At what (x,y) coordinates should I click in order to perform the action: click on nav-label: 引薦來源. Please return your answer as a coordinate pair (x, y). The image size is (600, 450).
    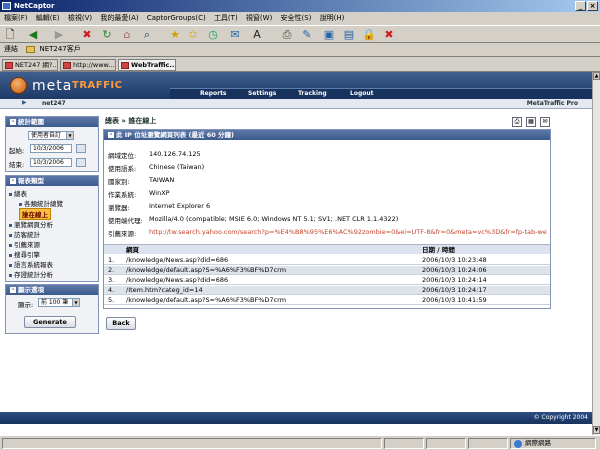
    Looking at the image, I should click on (27, 245).